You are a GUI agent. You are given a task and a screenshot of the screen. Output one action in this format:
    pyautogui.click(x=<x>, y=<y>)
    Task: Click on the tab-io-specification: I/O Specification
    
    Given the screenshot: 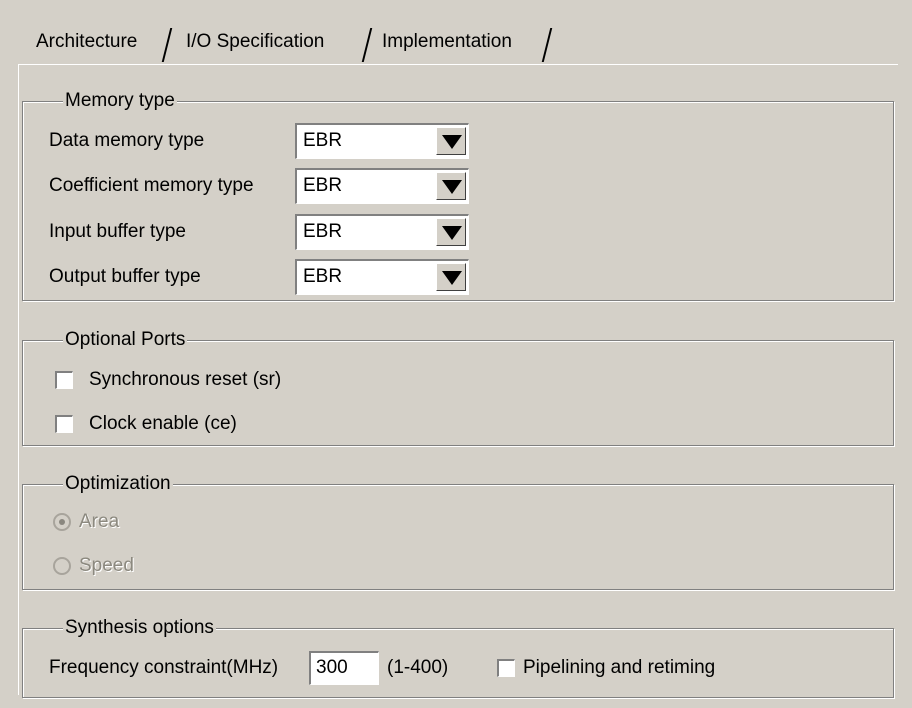 What is the action you would take?
    pyautogui.click(x=255, y=42)
    